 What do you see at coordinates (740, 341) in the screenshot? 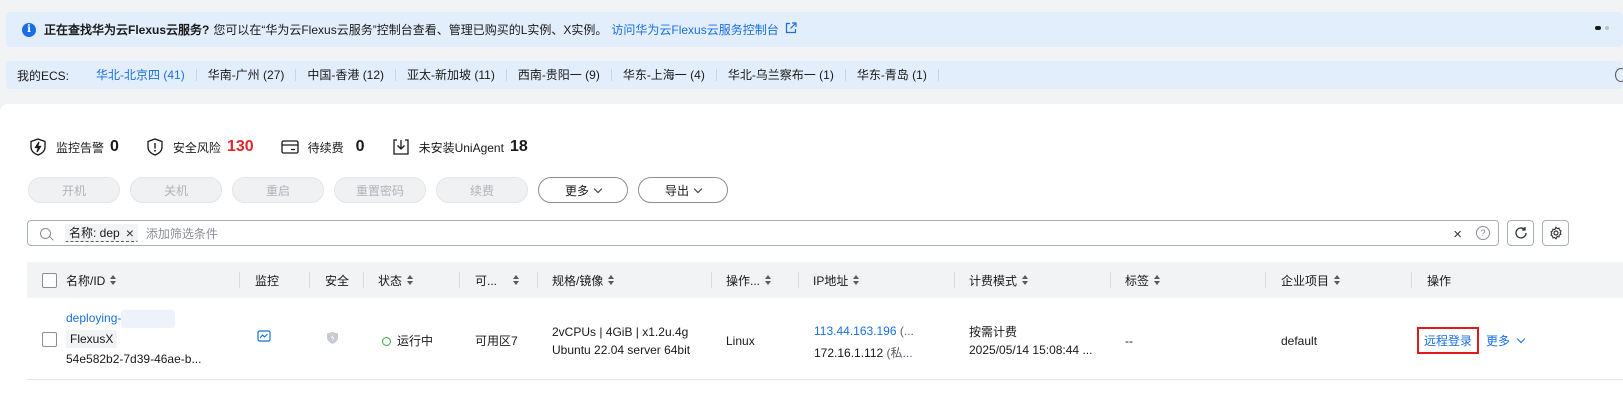
I see `os-cell: Linux` at bounding box center [740, 341].